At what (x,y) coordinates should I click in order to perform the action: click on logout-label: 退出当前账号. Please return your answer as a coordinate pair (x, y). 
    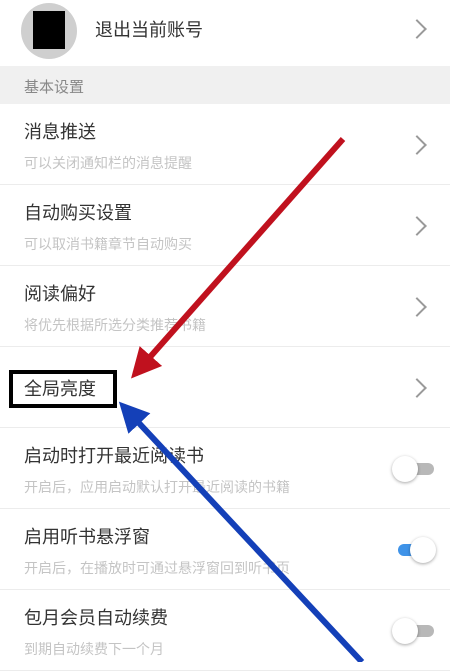
    Looking at the image, I should click on (149, 30).